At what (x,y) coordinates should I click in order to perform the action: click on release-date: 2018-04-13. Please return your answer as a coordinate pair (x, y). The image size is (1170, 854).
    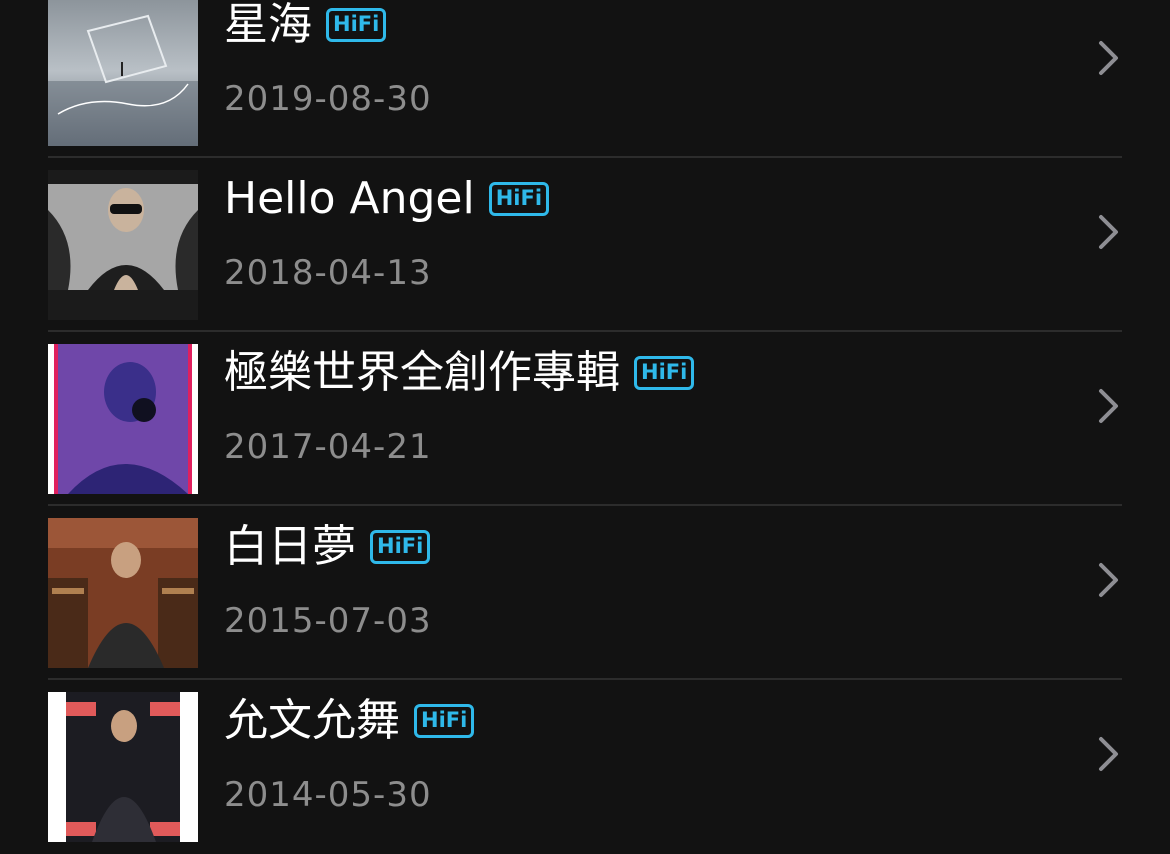
    Looking at the image, I should click on (328, 273).